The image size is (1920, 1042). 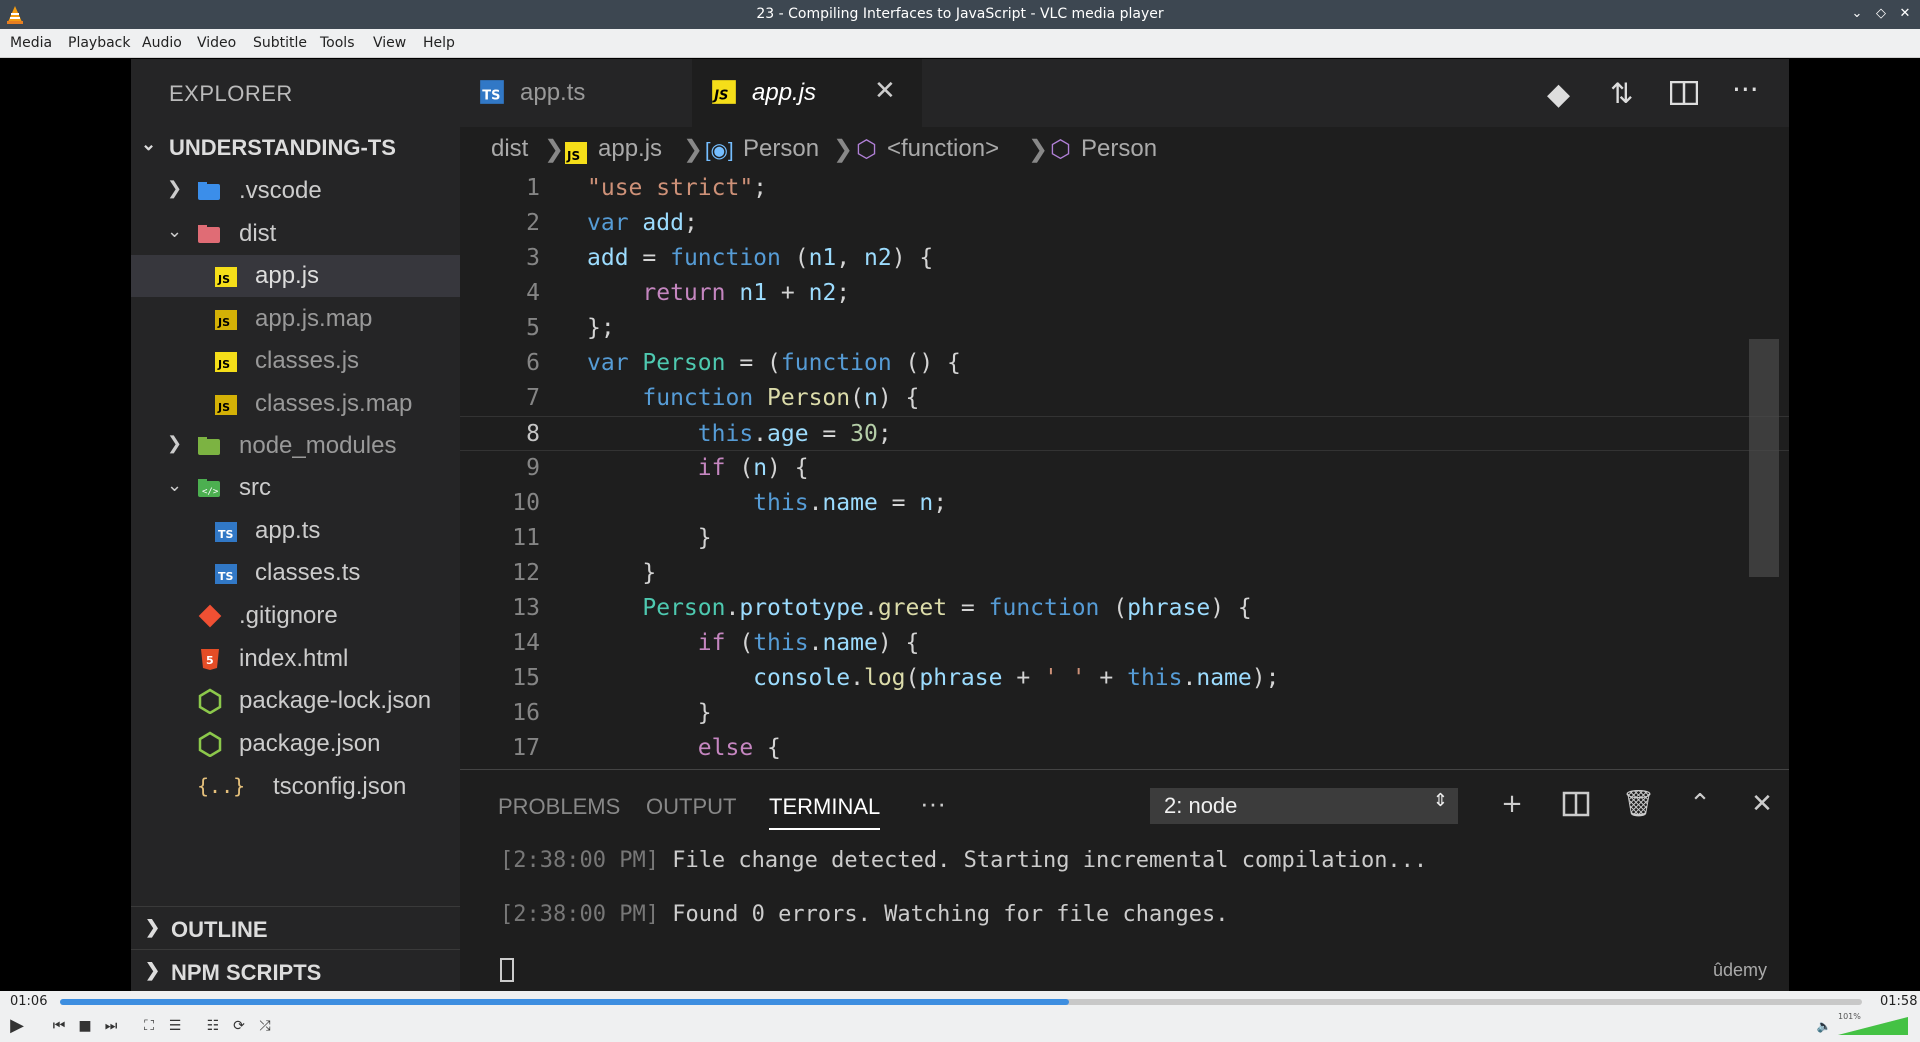 I want to click on shuffle-button: ⤮, so click(x=265, y=1026).